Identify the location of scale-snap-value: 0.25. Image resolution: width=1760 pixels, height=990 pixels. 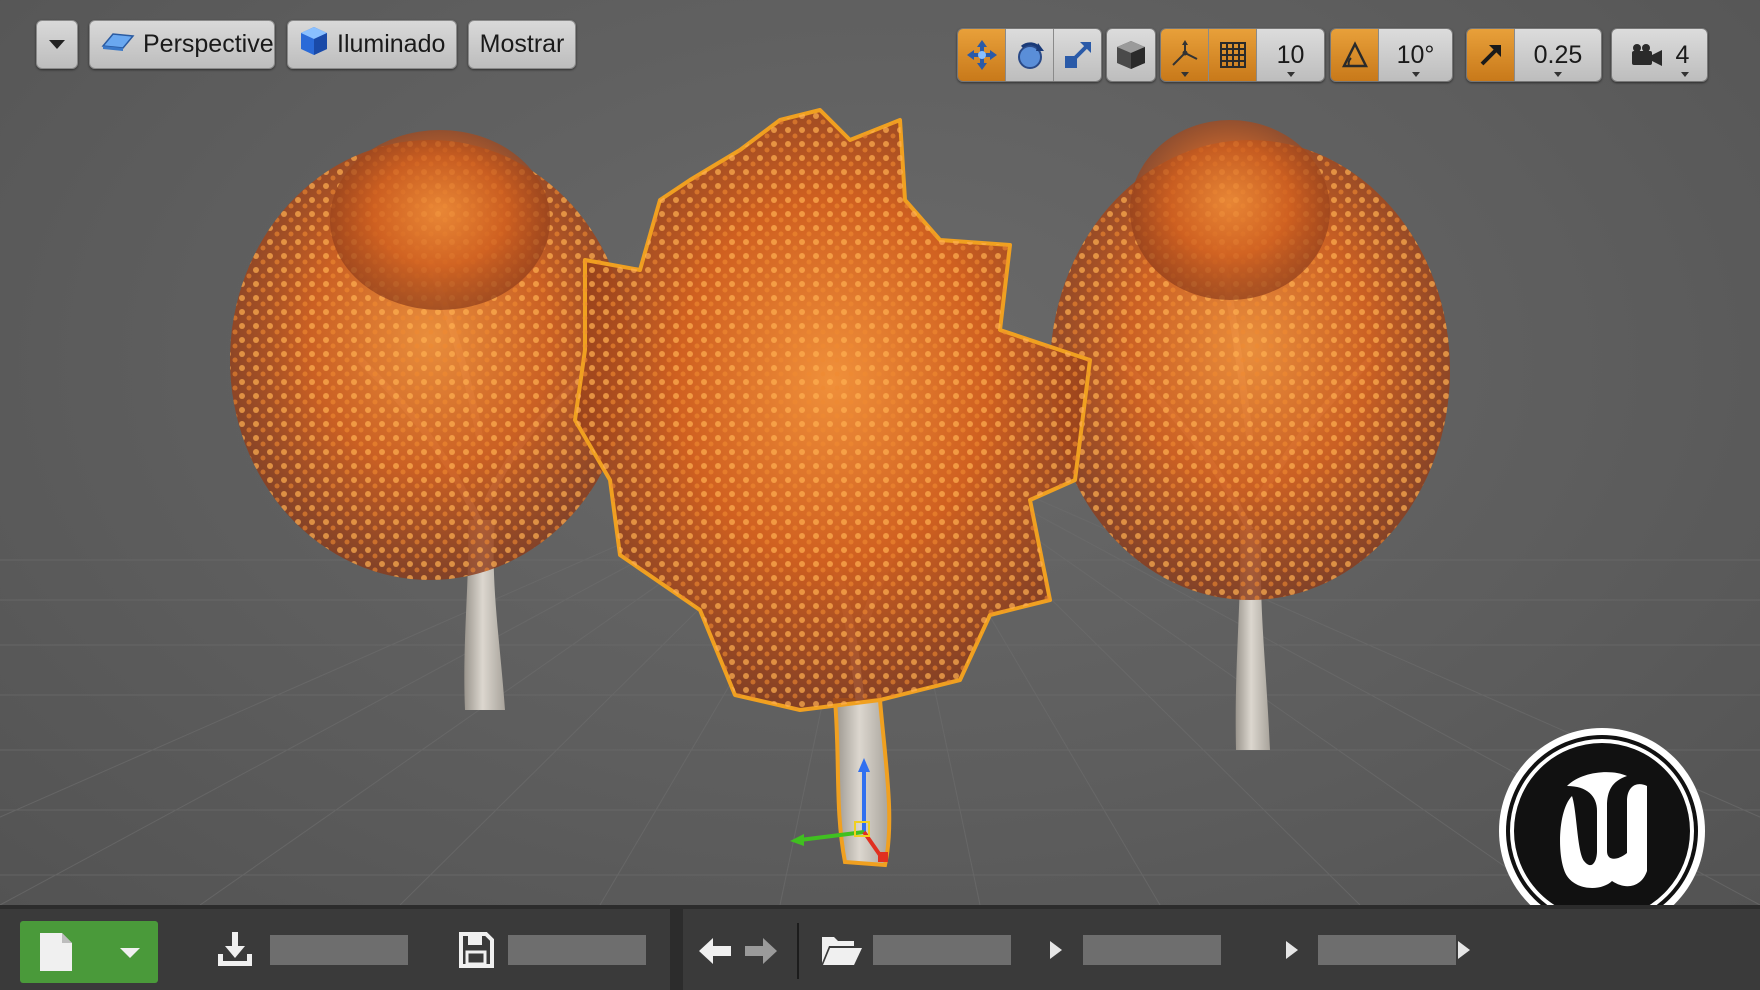
(1558, 54).